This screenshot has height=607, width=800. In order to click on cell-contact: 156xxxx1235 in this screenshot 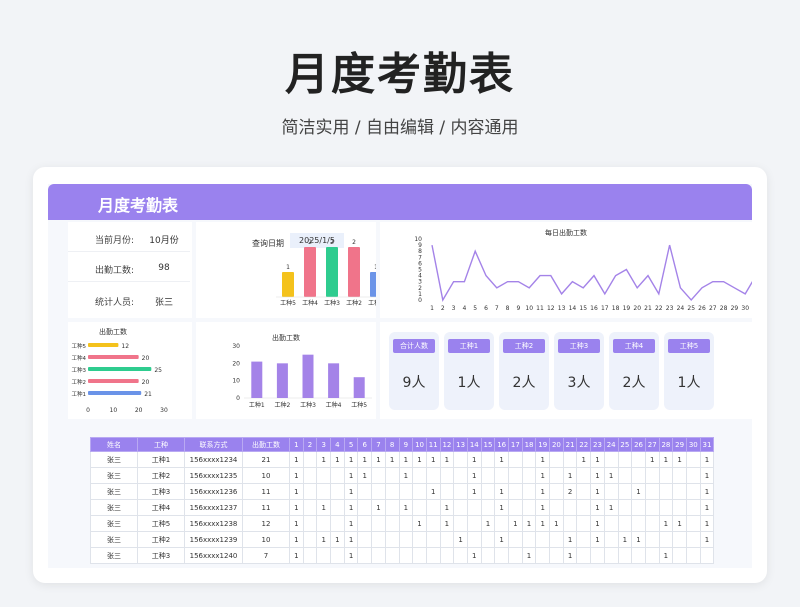, I will do `click(213, 475)`.